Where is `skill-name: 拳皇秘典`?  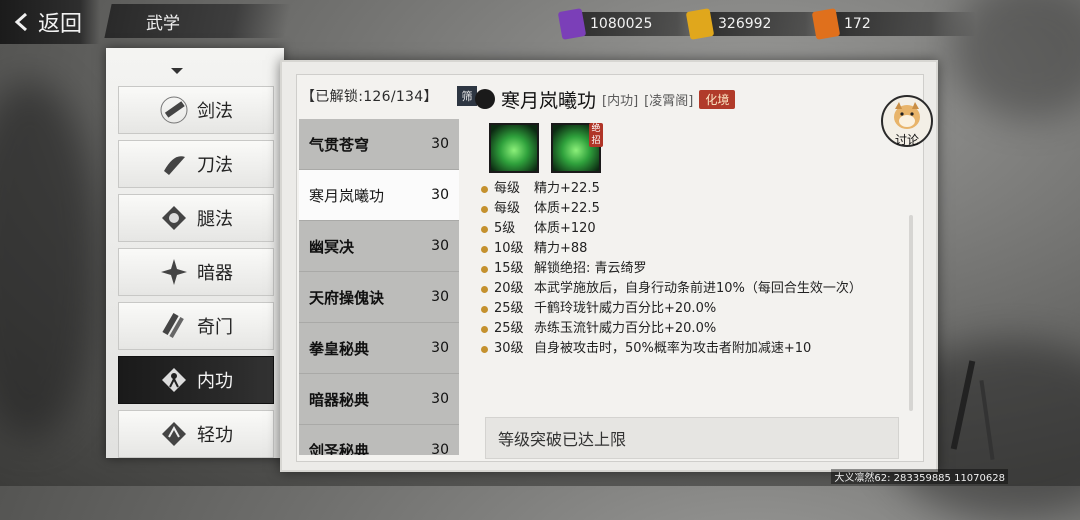 skill-name: 拳皇秘典 is located at coordinates (339, 348).